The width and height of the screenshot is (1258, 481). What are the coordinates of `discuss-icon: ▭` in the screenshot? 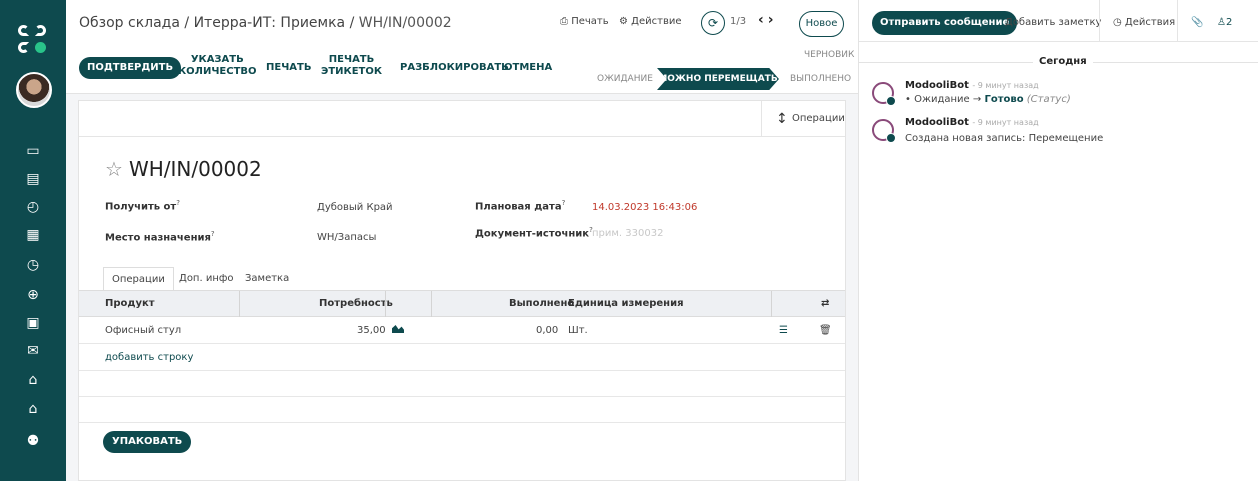 It's located at (33, 151).